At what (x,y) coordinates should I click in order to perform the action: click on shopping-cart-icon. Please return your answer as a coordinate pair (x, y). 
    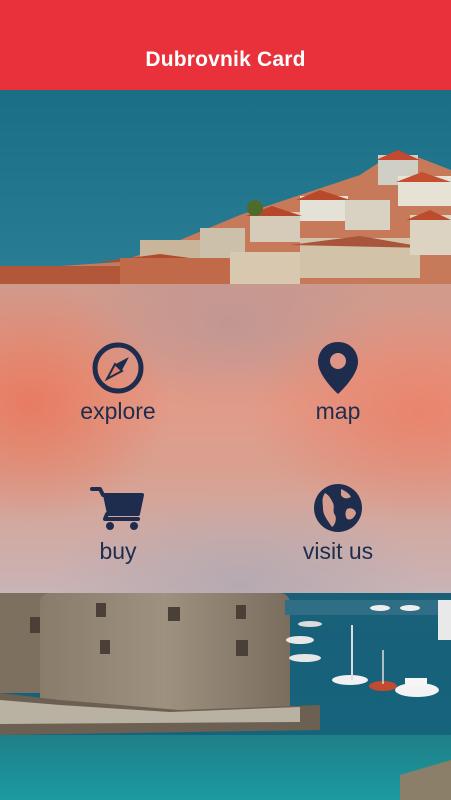
    Looking at the image, I should click on (118, 508).